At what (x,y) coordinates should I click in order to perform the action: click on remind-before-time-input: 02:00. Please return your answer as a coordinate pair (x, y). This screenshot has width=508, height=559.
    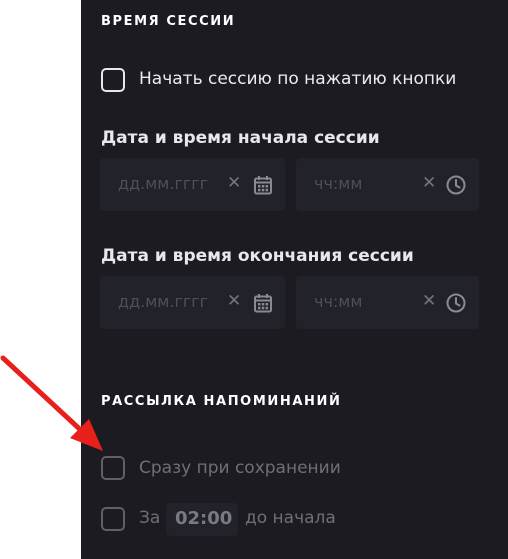
    Looking at the image, I should click on (202, 519).